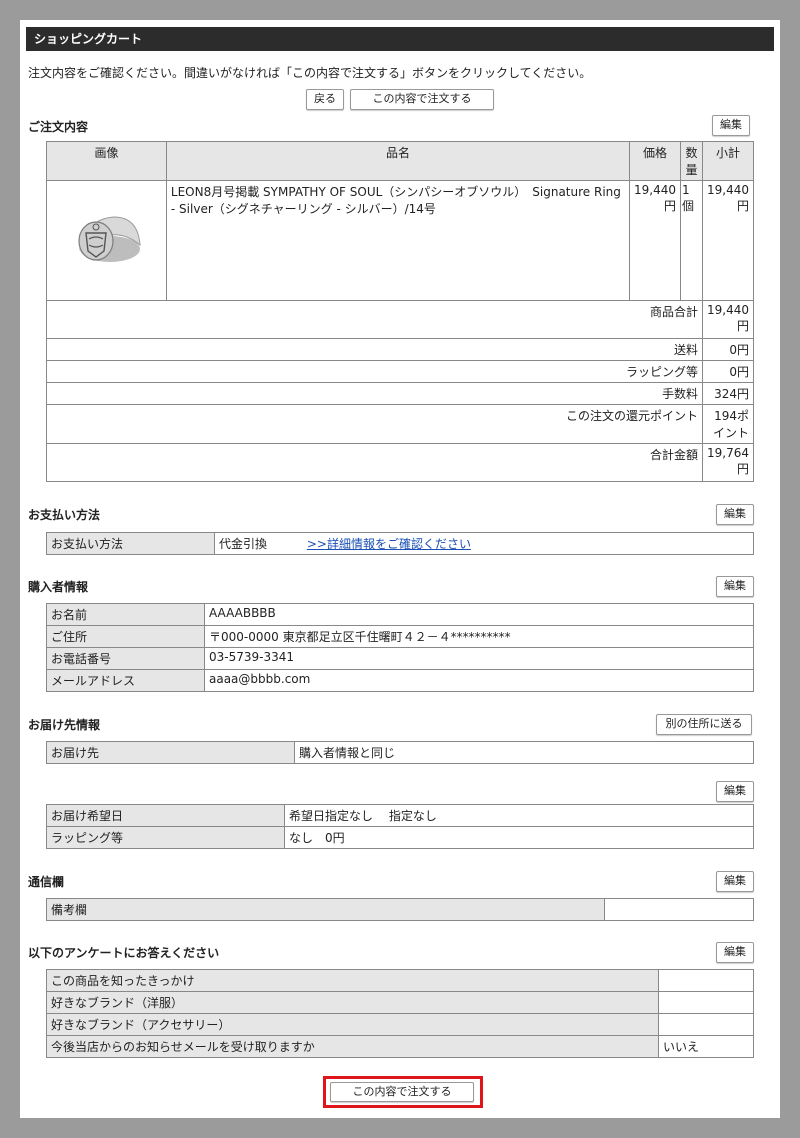  I want to click on buyer-label: お電話番号, so click(125, 658).